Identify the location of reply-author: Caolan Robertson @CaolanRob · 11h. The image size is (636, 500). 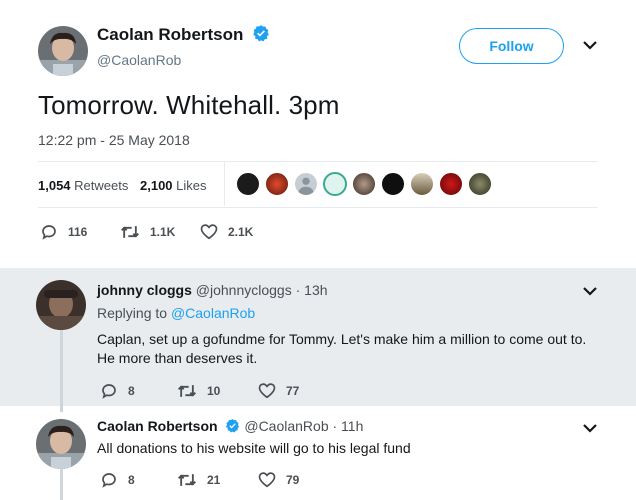
(230, 426).